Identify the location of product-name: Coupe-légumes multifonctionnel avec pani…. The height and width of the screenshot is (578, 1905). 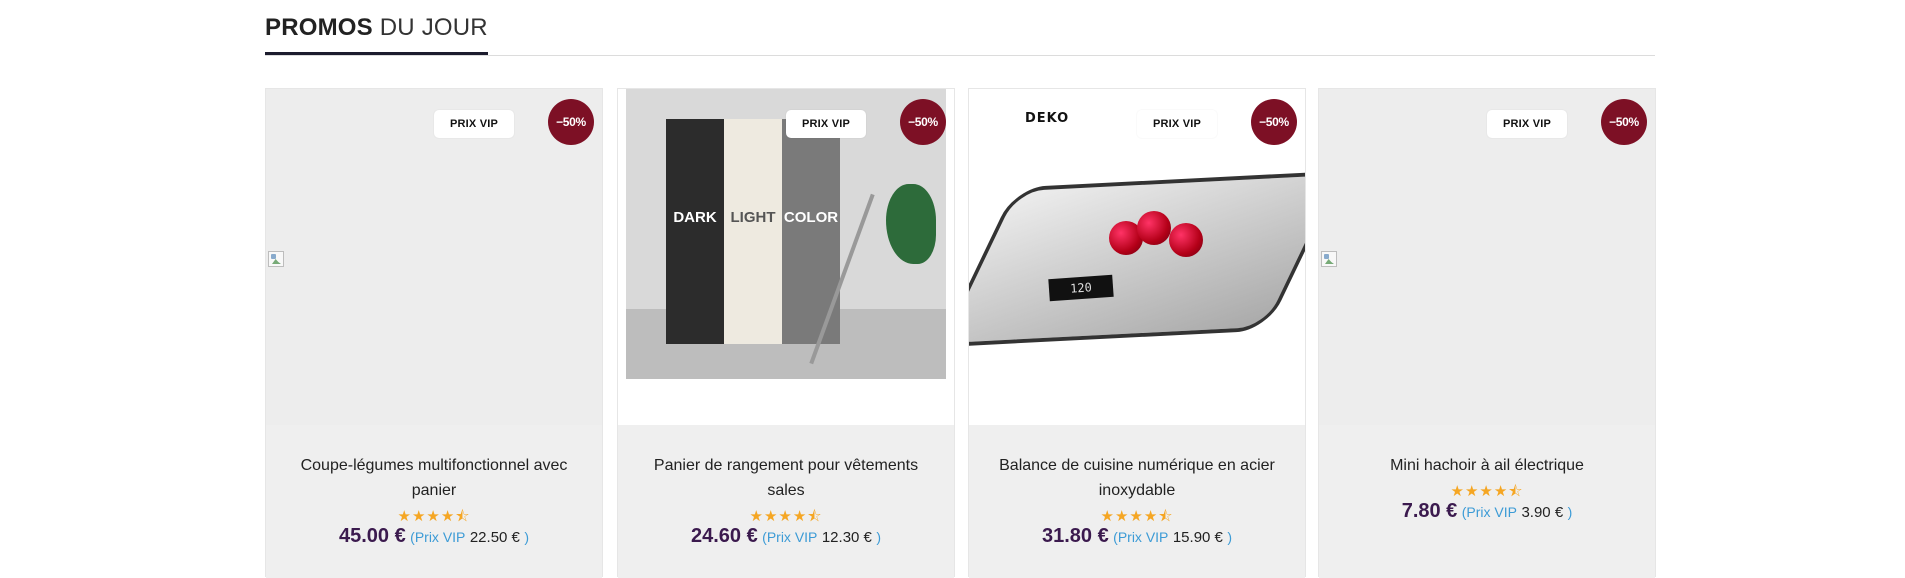
(434, 478).